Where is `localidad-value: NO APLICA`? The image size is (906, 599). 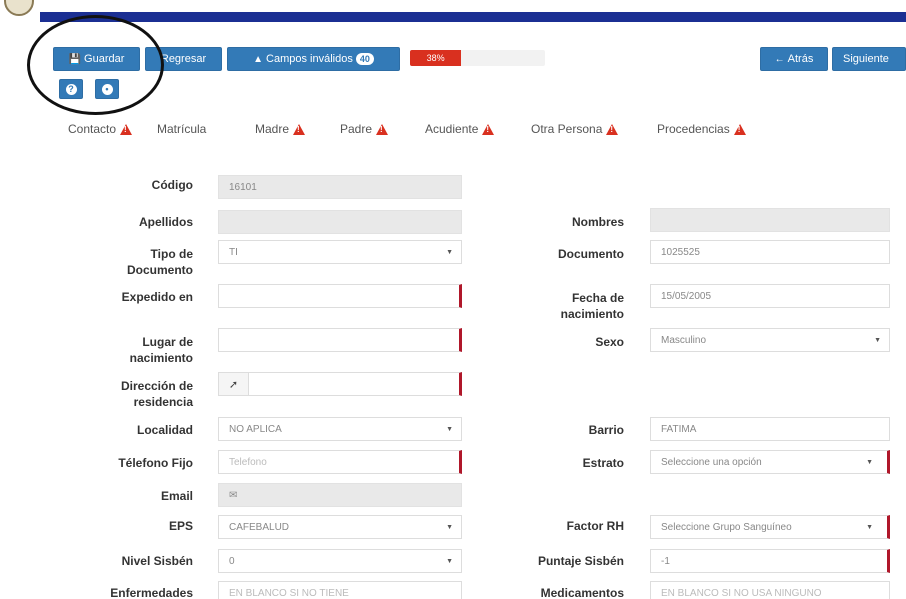
localidad-value: NO APLICA is located at coordinates (255, 429).